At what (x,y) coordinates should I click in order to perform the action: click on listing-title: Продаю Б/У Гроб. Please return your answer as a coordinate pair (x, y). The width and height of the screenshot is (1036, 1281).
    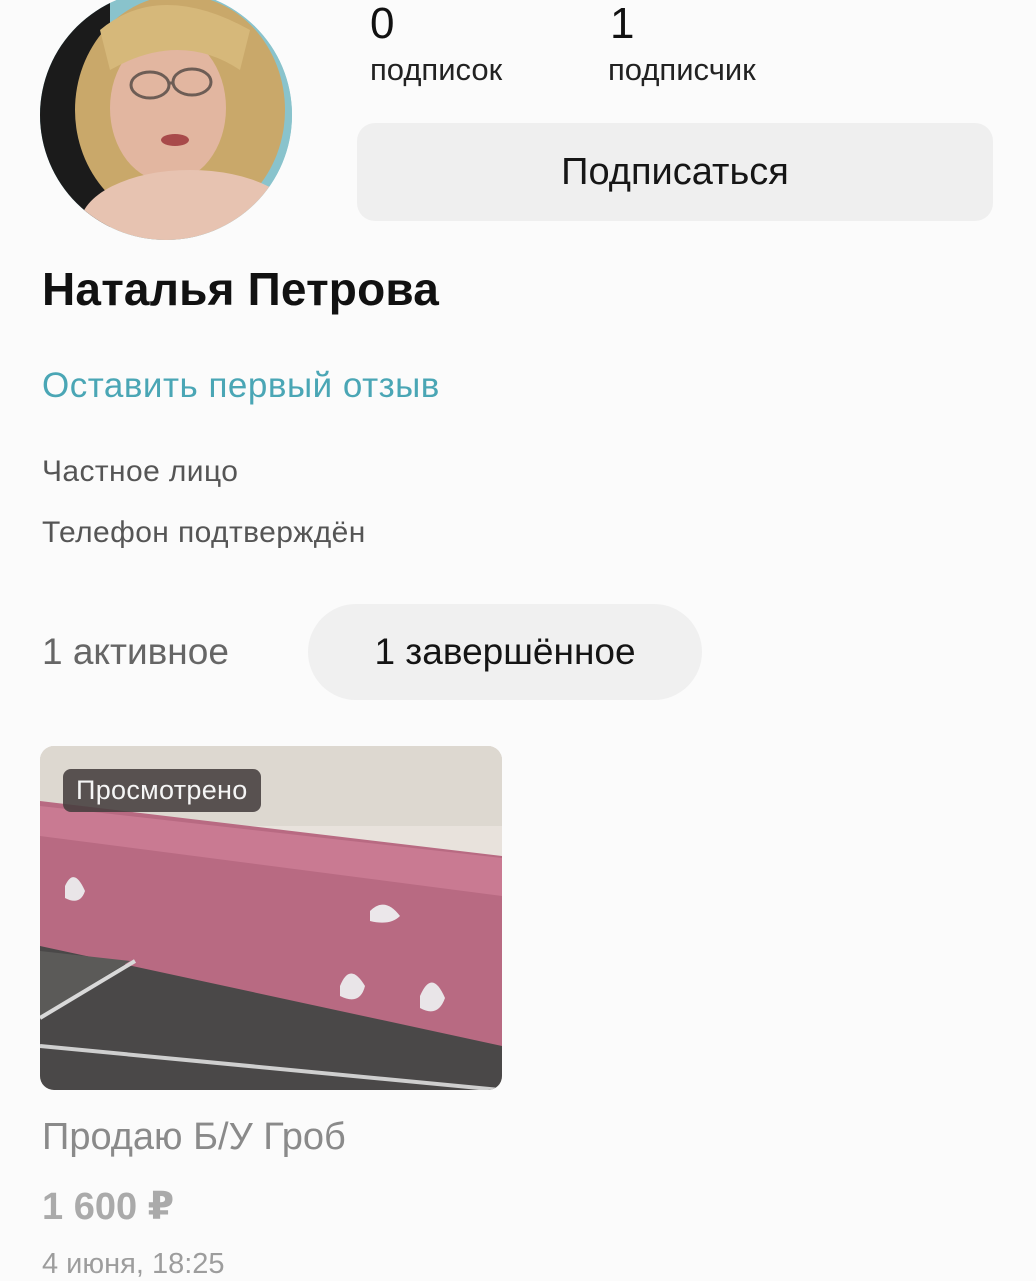
    Looking at the image, I should click on (194, 1137).